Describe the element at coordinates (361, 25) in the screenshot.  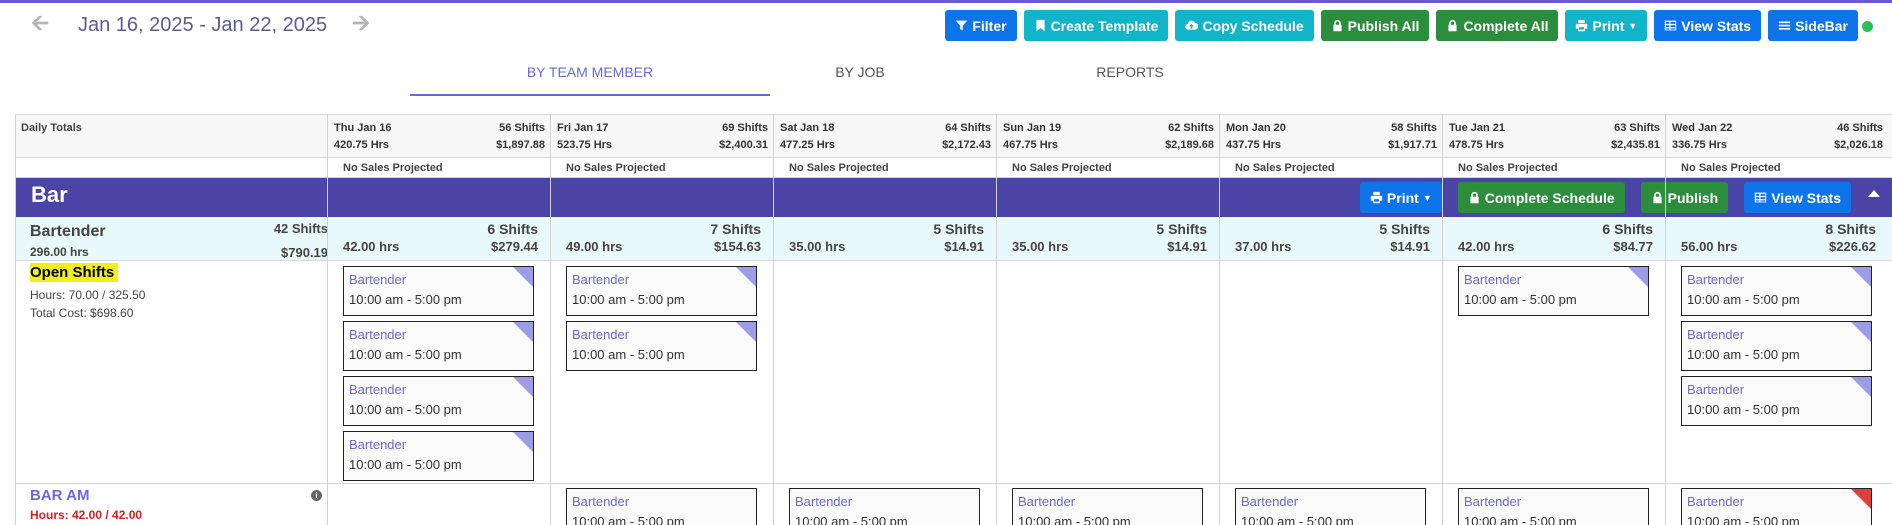
I see `arrow-right-icon: 🡪` at that location.